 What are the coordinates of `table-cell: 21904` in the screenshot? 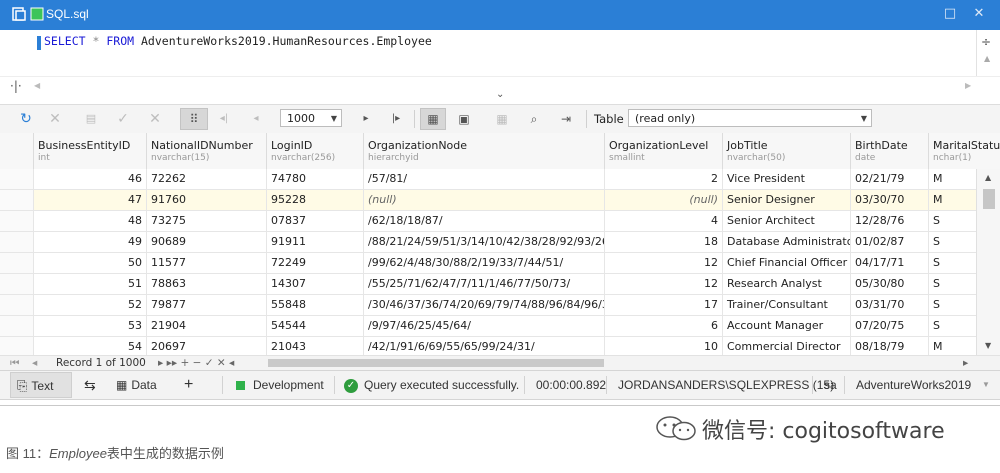 It's located at (207, 326).